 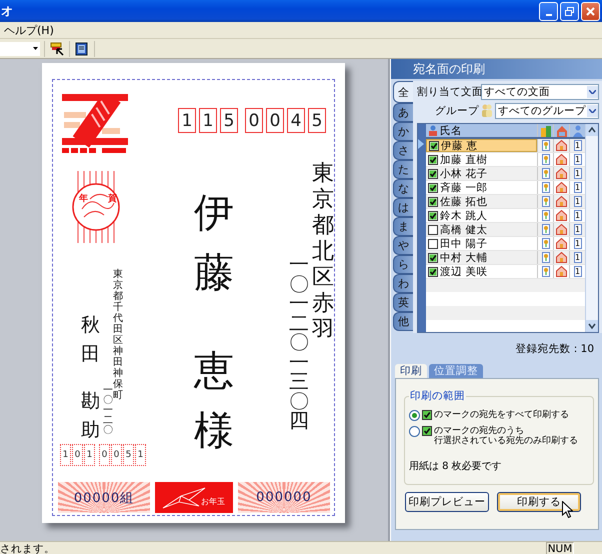 I want to click on book-icon, so click(x=82, y=48).